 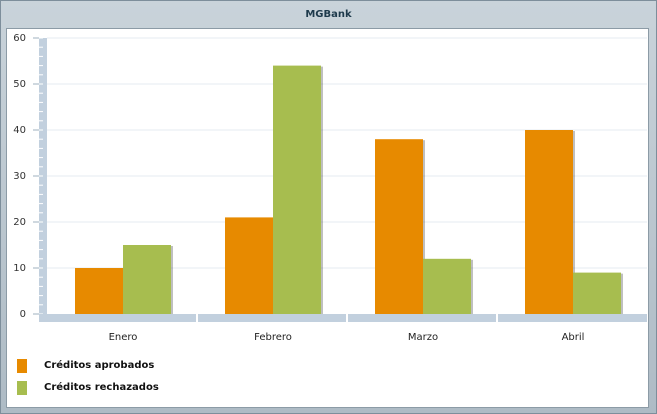 I want to click on y-tick-label: 20, so click(x=19, y=222).